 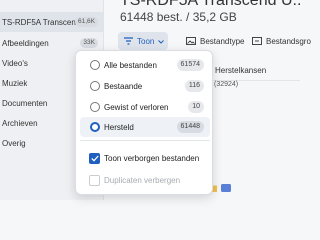 What do you see at coordinates (14, 143) in the screenshot?
I see `sidebar-item-label: Overig` at bounding box center [14, 143].